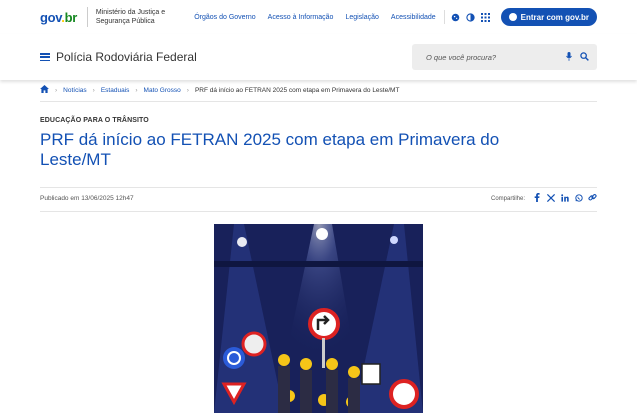 Image resolution: width=637 pixels, height=413 pixels. I want to click on home-icon, so click(44, 90).